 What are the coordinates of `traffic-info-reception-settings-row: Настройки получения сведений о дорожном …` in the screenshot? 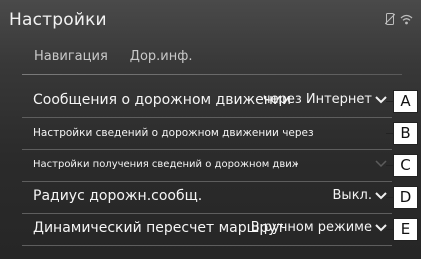 It's located at (207, 166).